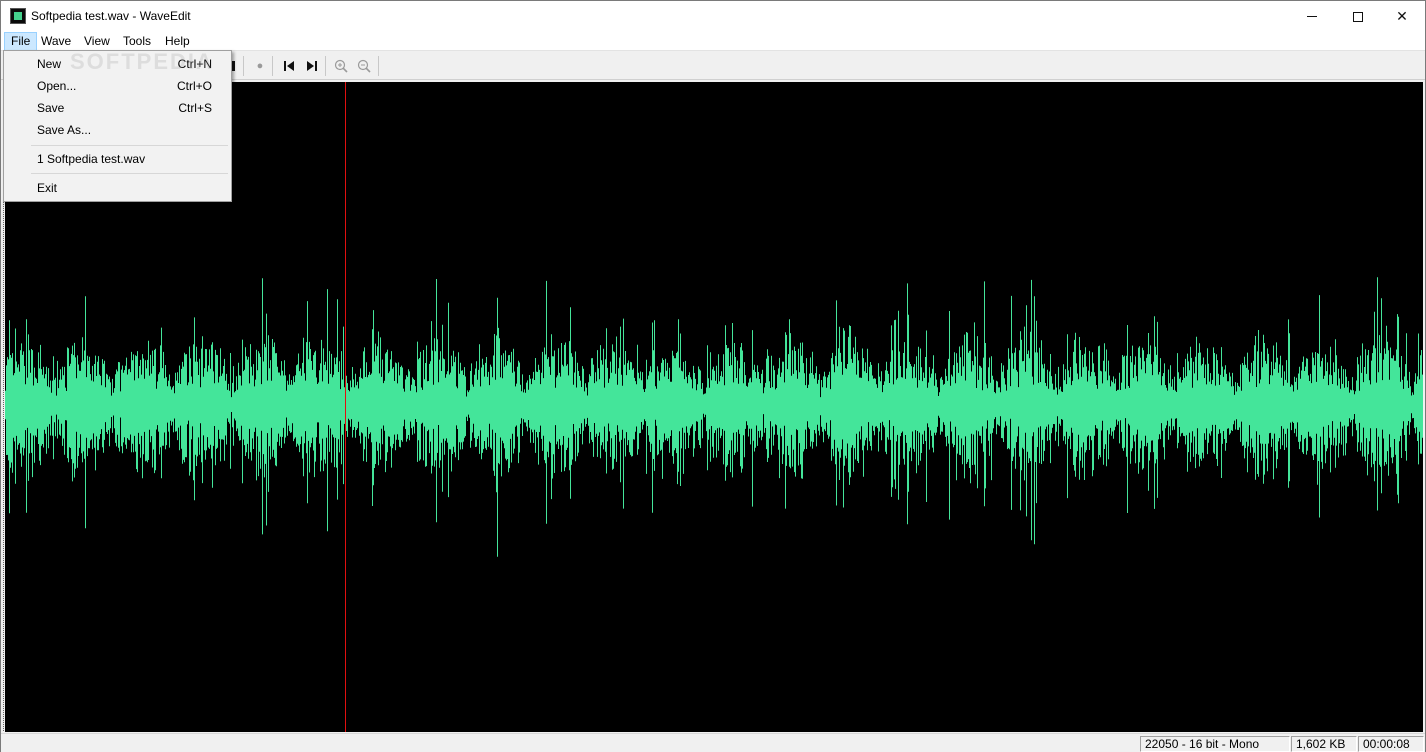 Image resolution: width=1426 pixels, height=752 pixels. Describe the element at coordinates (1324, 744) in the screenshot. I see `status-file-size: 1,602 KB` at that location.